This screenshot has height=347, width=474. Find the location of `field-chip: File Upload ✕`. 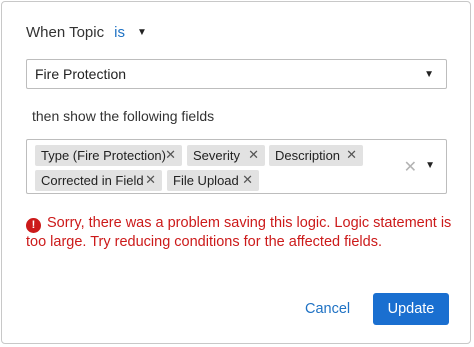

field-chip: File Upload ✕ is located at coordinates (213, 180).